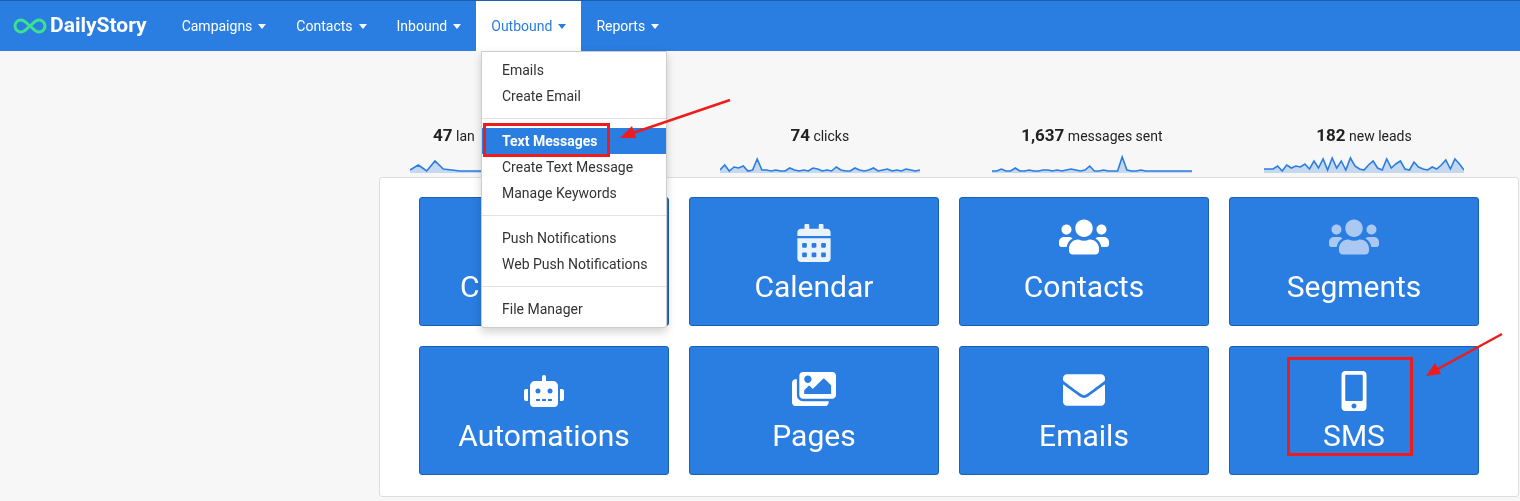 This screenshot has height=501, width=1520. I want to click on nav-menu-item: Reports, so click(628, 26).